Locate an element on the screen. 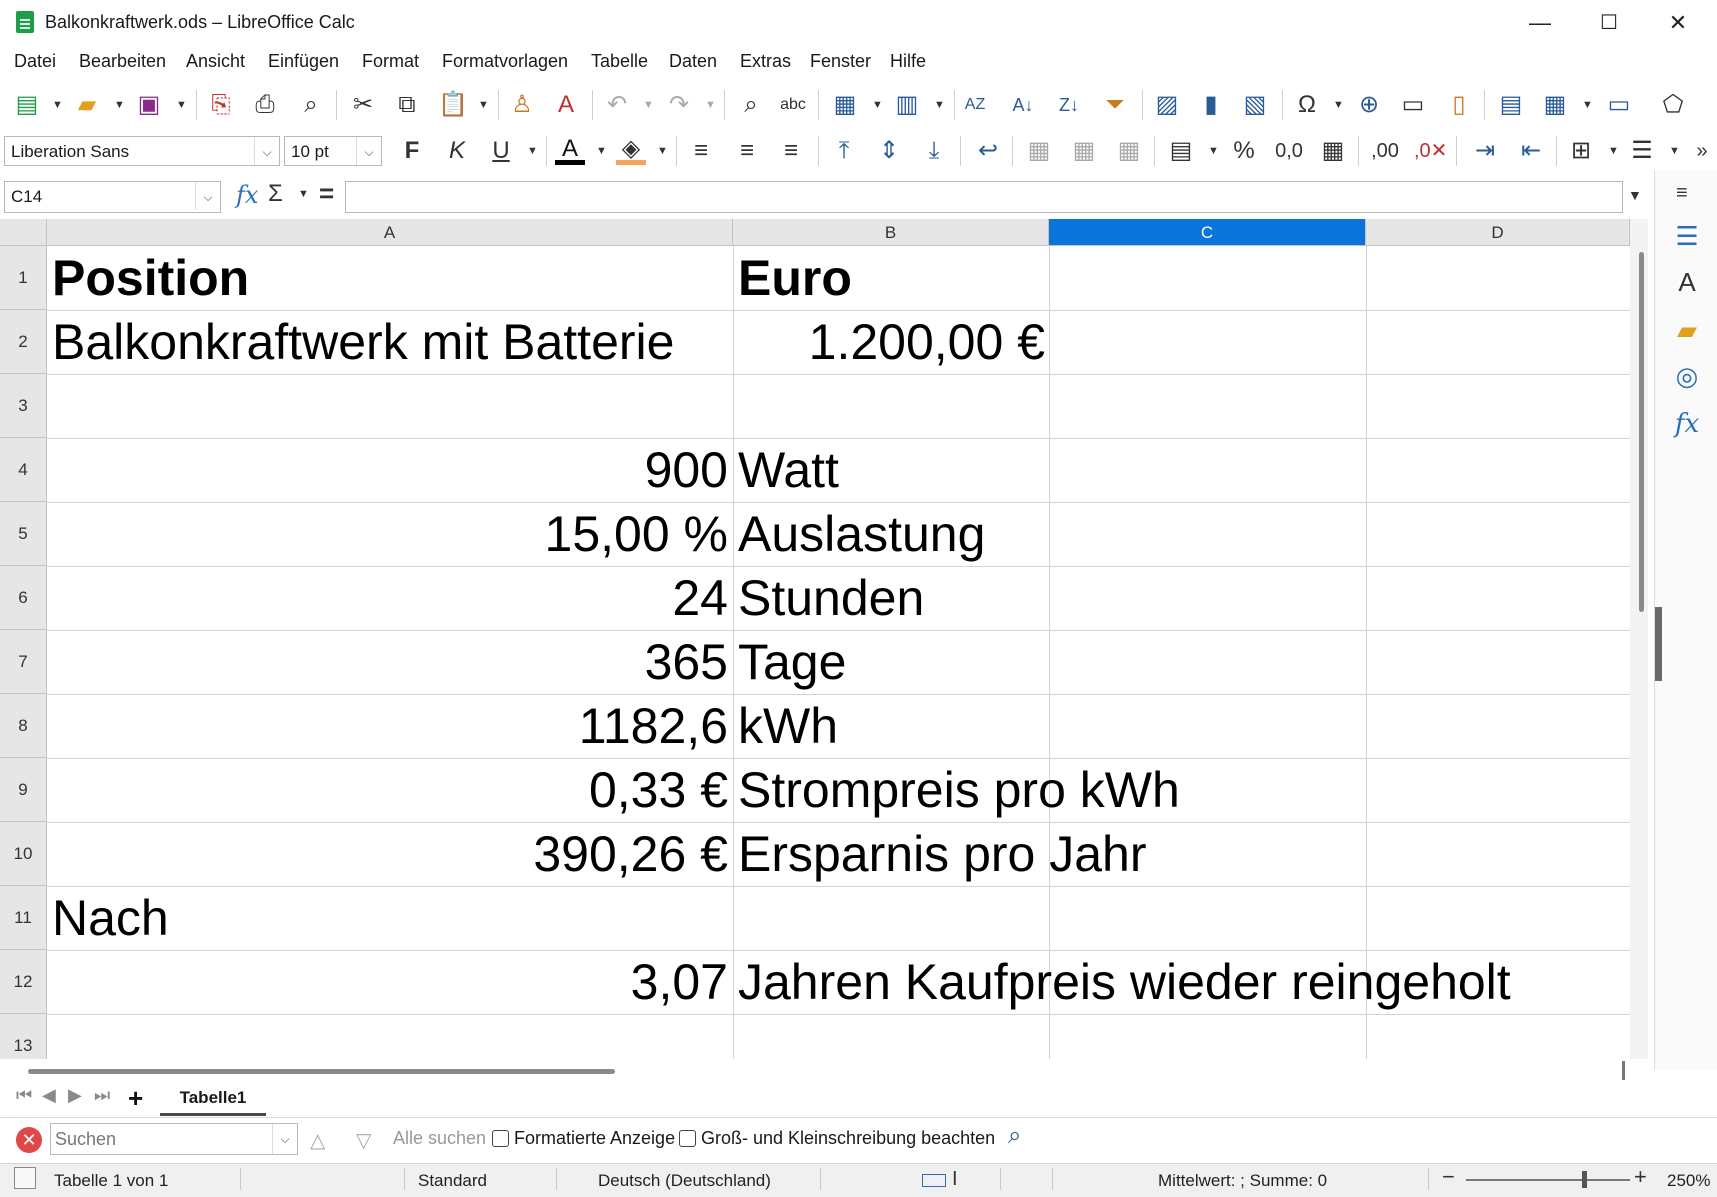  document-language: Deutsch (Deutschland) is located at coordinates (684, 1181).